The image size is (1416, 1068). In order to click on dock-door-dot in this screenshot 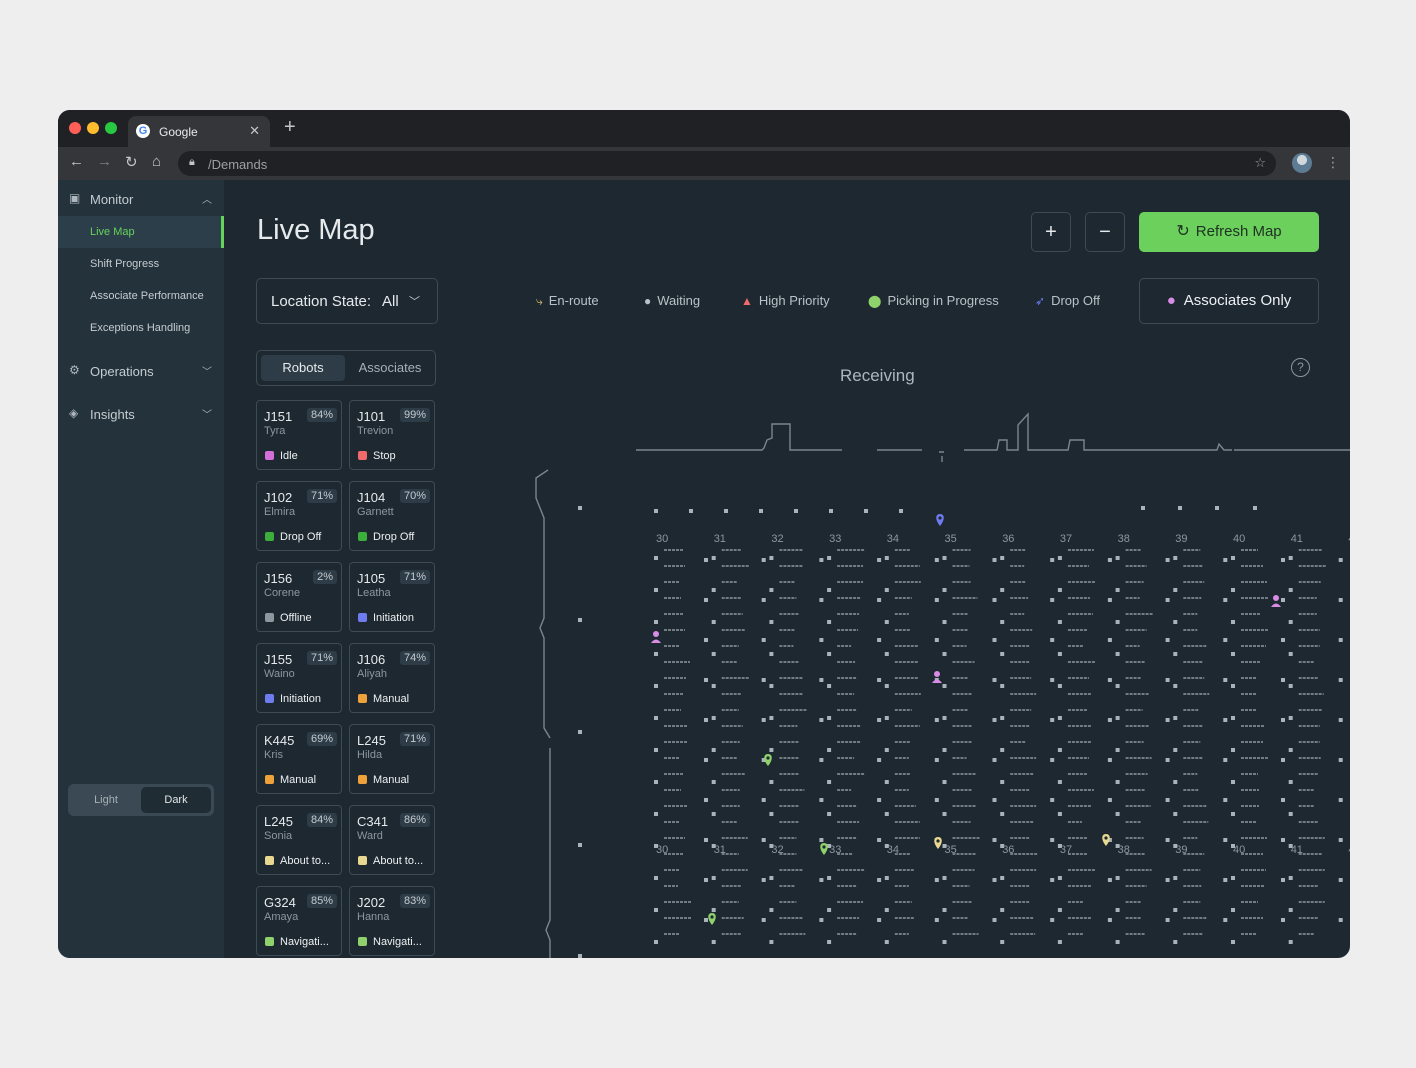, I will do `click(580, 620)`.